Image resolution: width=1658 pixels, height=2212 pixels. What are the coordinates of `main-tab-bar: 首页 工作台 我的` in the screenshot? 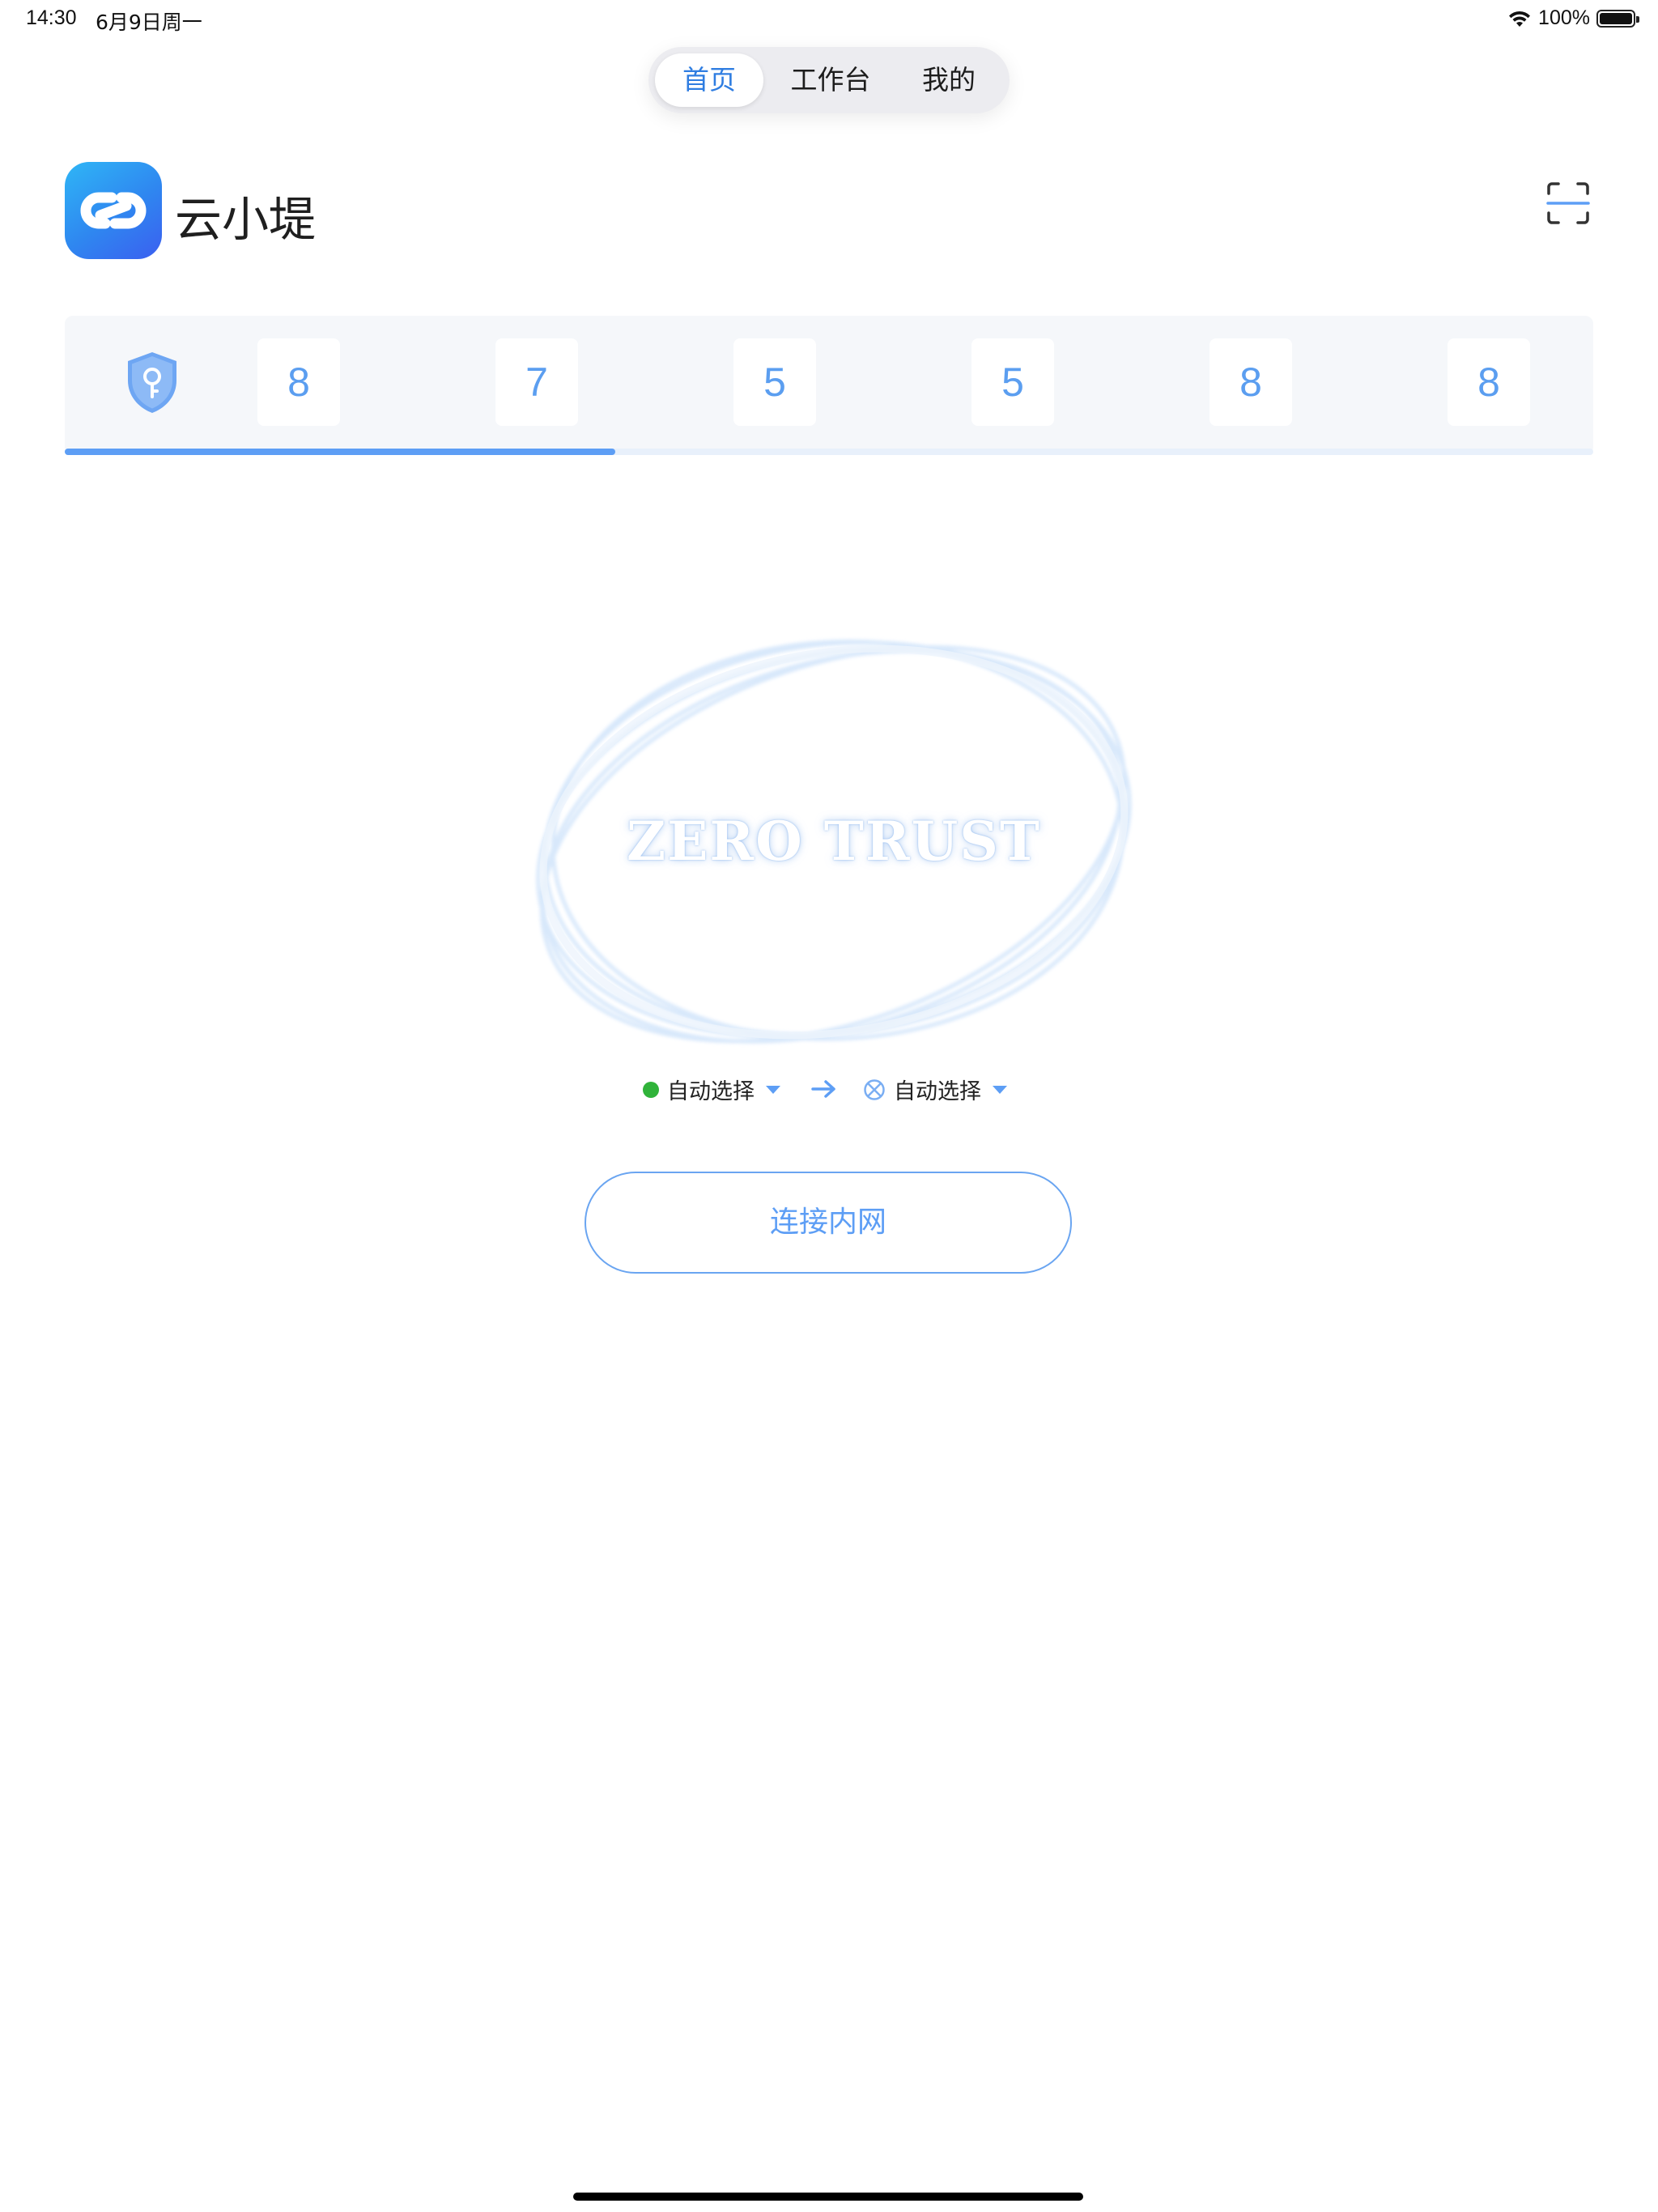 It's located at (829, 80).